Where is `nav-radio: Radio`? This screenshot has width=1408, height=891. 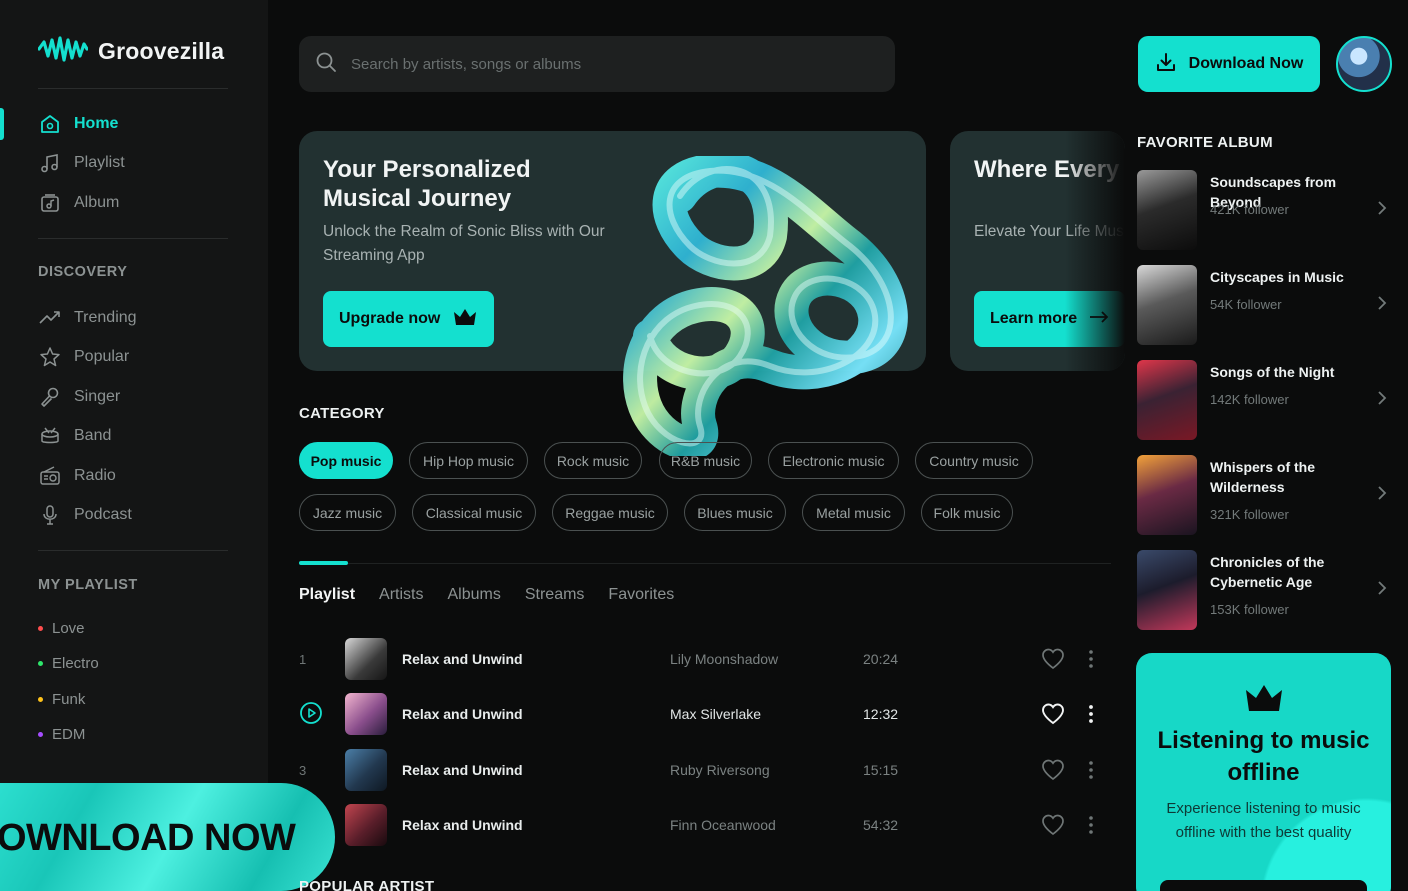 nav-radio: Radio is located at coordinates (77, 476).